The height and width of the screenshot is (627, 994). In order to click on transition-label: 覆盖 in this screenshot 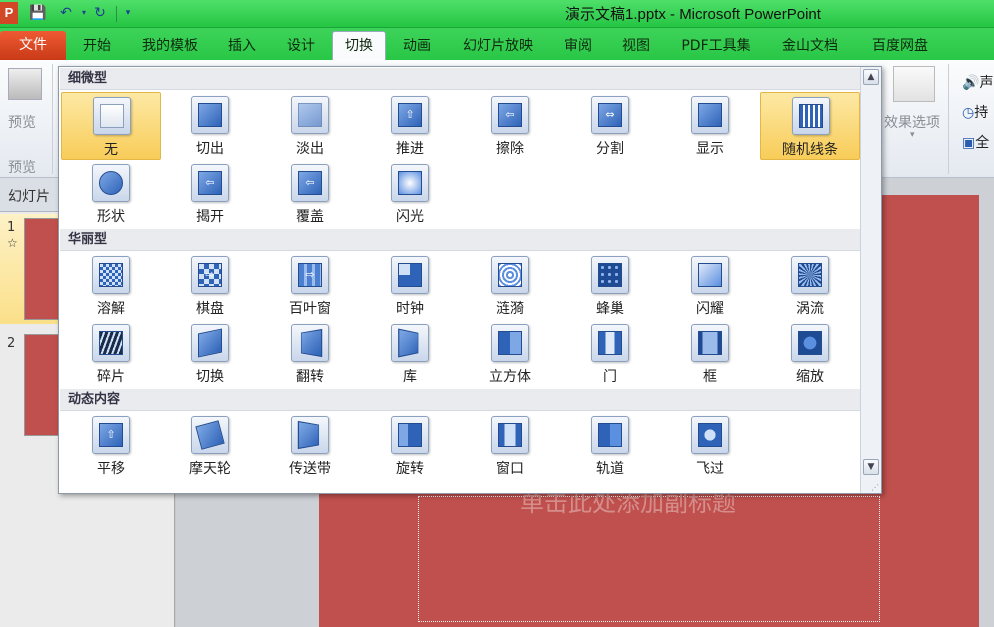, I will do `click(310, 216)`.